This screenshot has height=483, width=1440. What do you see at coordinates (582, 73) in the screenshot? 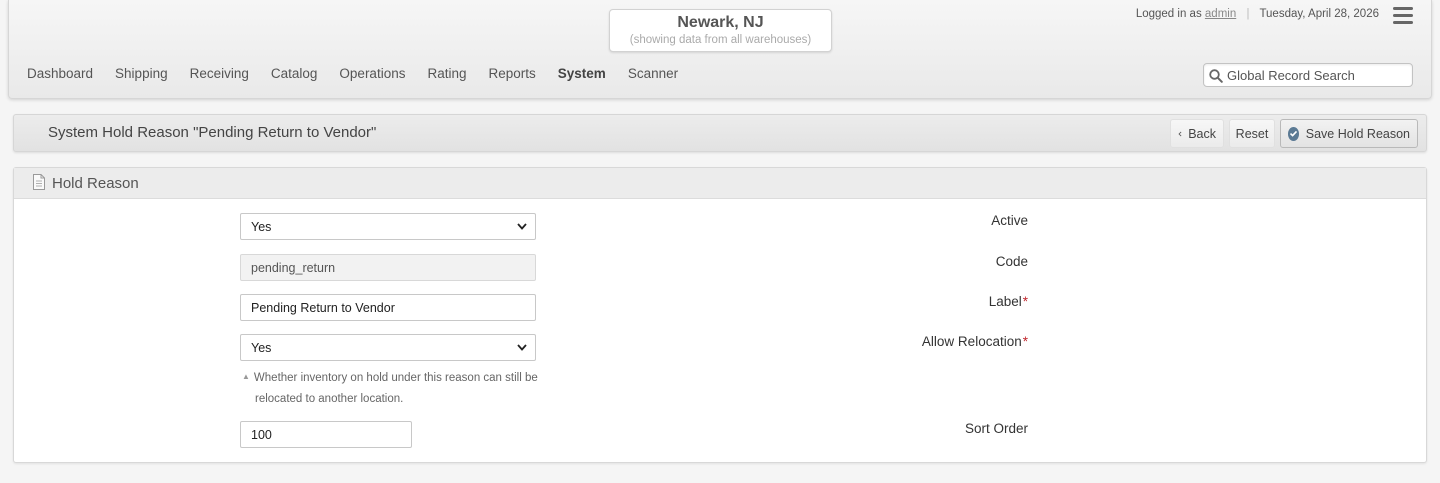
I see `nav-system: System` at bounding box center [582, 73].